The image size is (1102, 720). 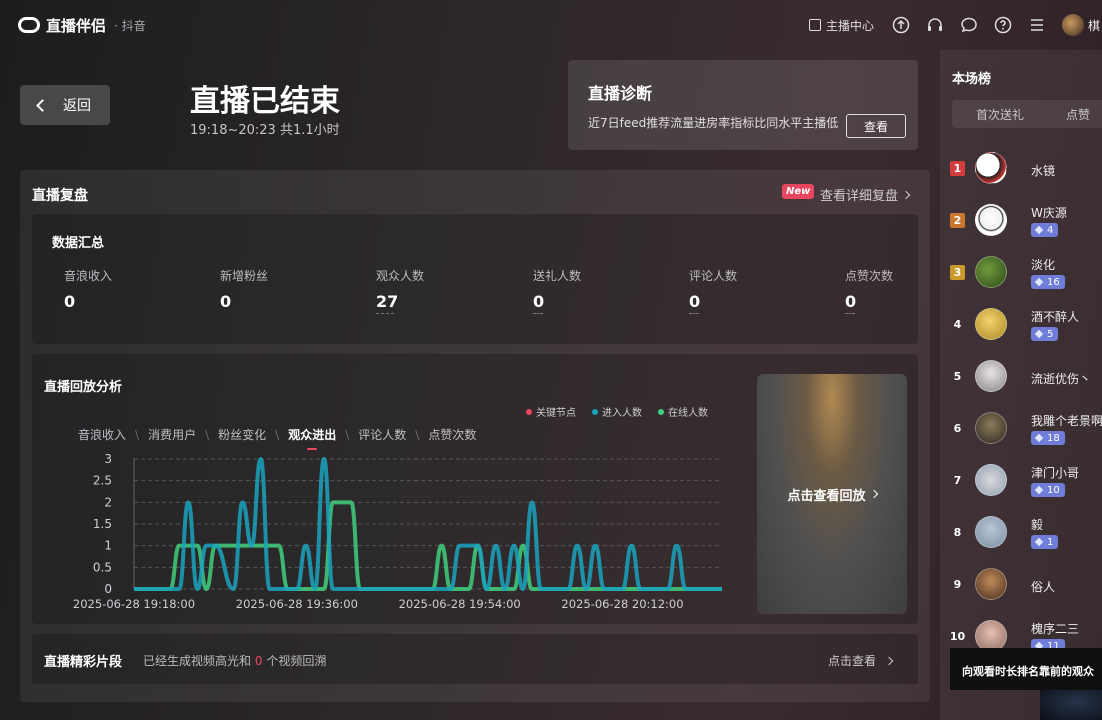 What do you see at coordinates (841, 25) in the screenshot?
I see `anchor-center-link: 主播中心` at bounding box center [841, 25].